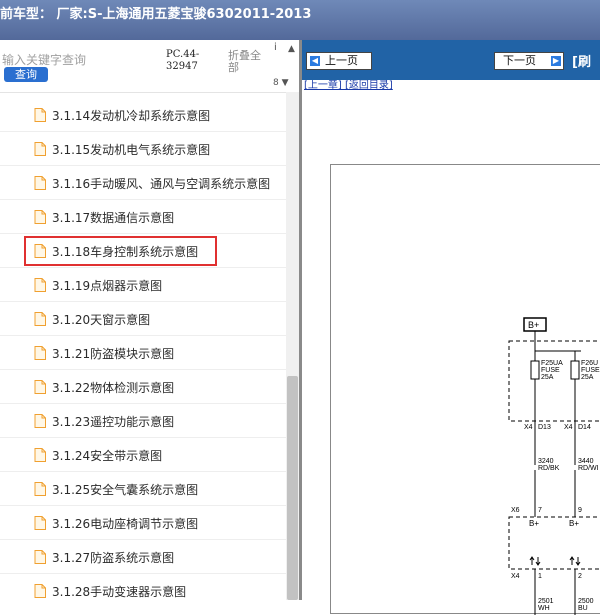  What do you see at coordinates (348, 85) in the screenshot?
I see `chapter-nav-link: [上一章] [返回目录]` at bounding box center [348, 85].